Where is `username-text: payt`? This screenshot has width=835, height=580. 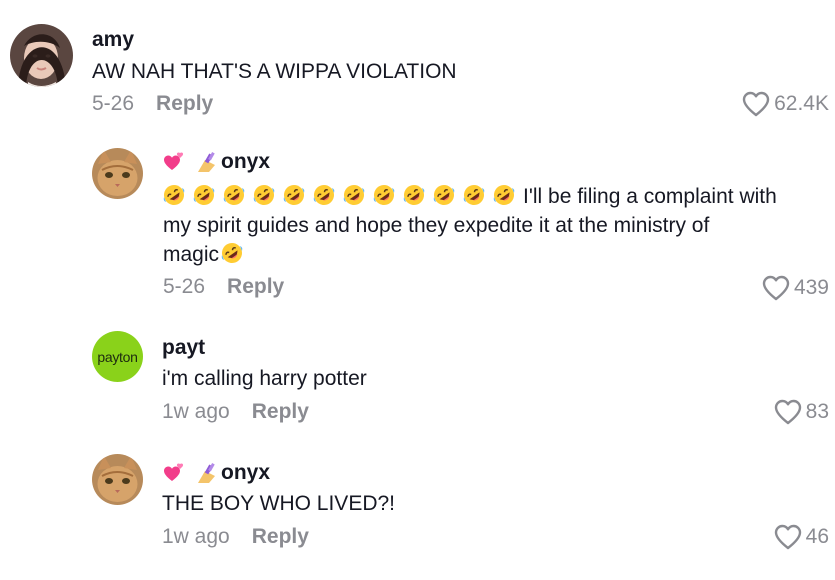 username-text: payt is located at coordinates (184, 347).